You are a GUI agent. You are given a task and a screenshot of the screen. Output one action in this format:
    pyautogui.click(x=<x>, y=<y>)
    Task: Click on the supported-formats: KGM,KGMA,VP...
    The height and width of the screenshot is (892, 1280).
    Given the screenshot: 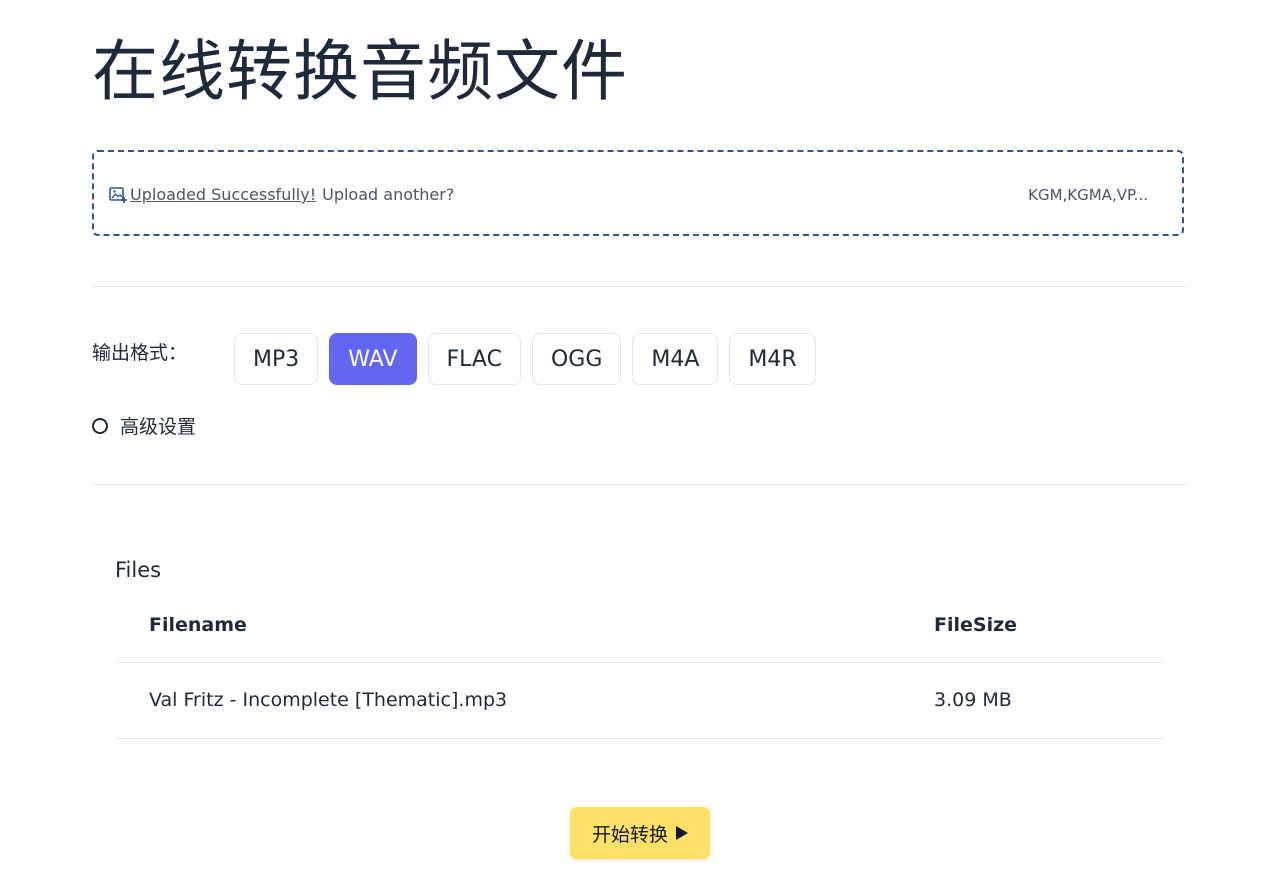 What is the action you would take?
    pyautogui.click(x=1088, y=195)
    